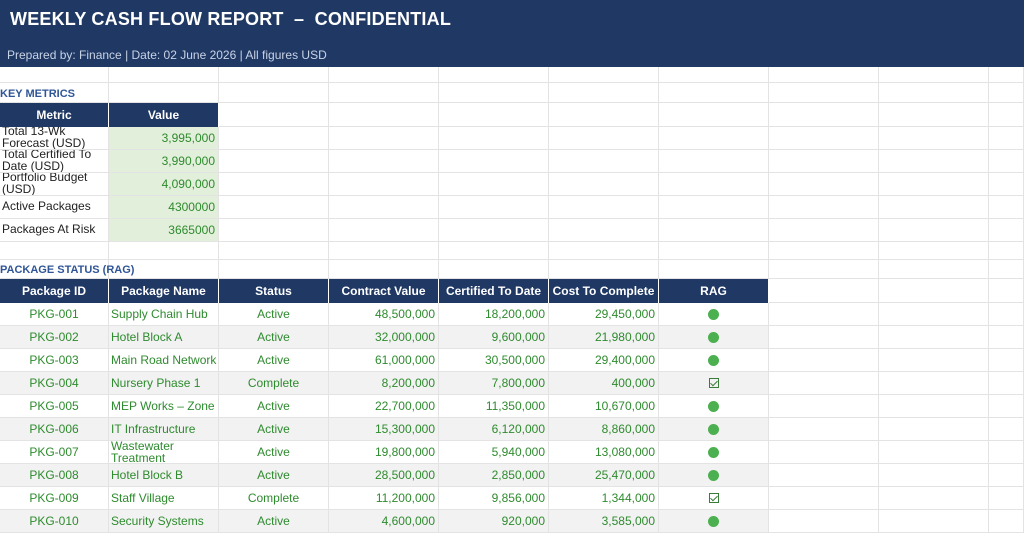 This screenshot has height=533, width=1024. I want to click on package-name-cell: Main Road Network, so click(164, 360).